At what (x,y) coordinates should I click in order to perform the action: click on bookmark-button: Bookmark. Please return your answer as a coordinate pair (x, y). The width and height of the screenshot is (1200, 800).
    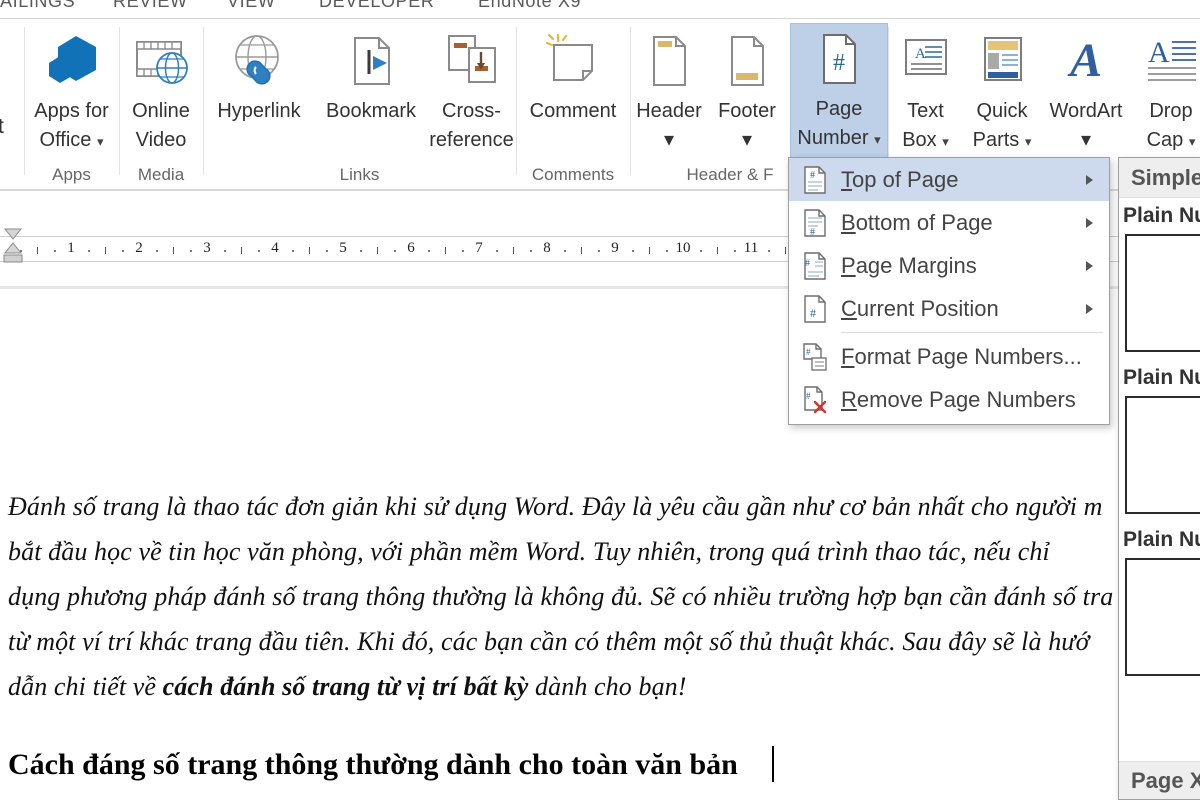
    Looking at the image, I should click on (371, 75).